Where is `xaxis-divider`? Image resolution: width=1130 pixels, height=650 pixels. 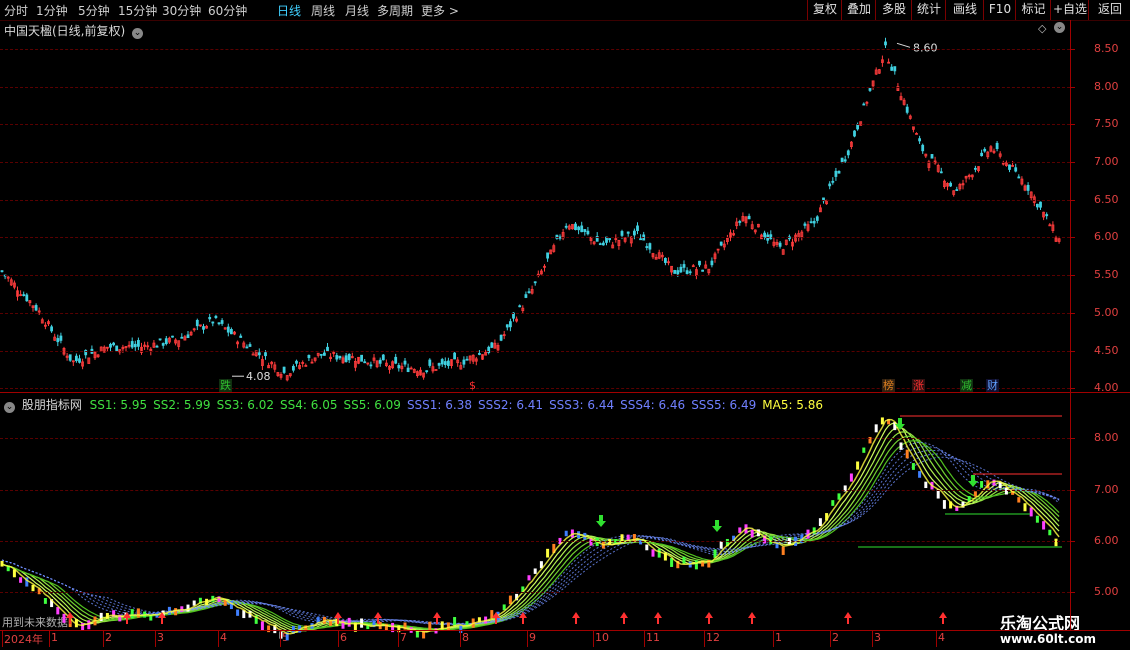 xaxis-divider is located at coordinates (565, 630).